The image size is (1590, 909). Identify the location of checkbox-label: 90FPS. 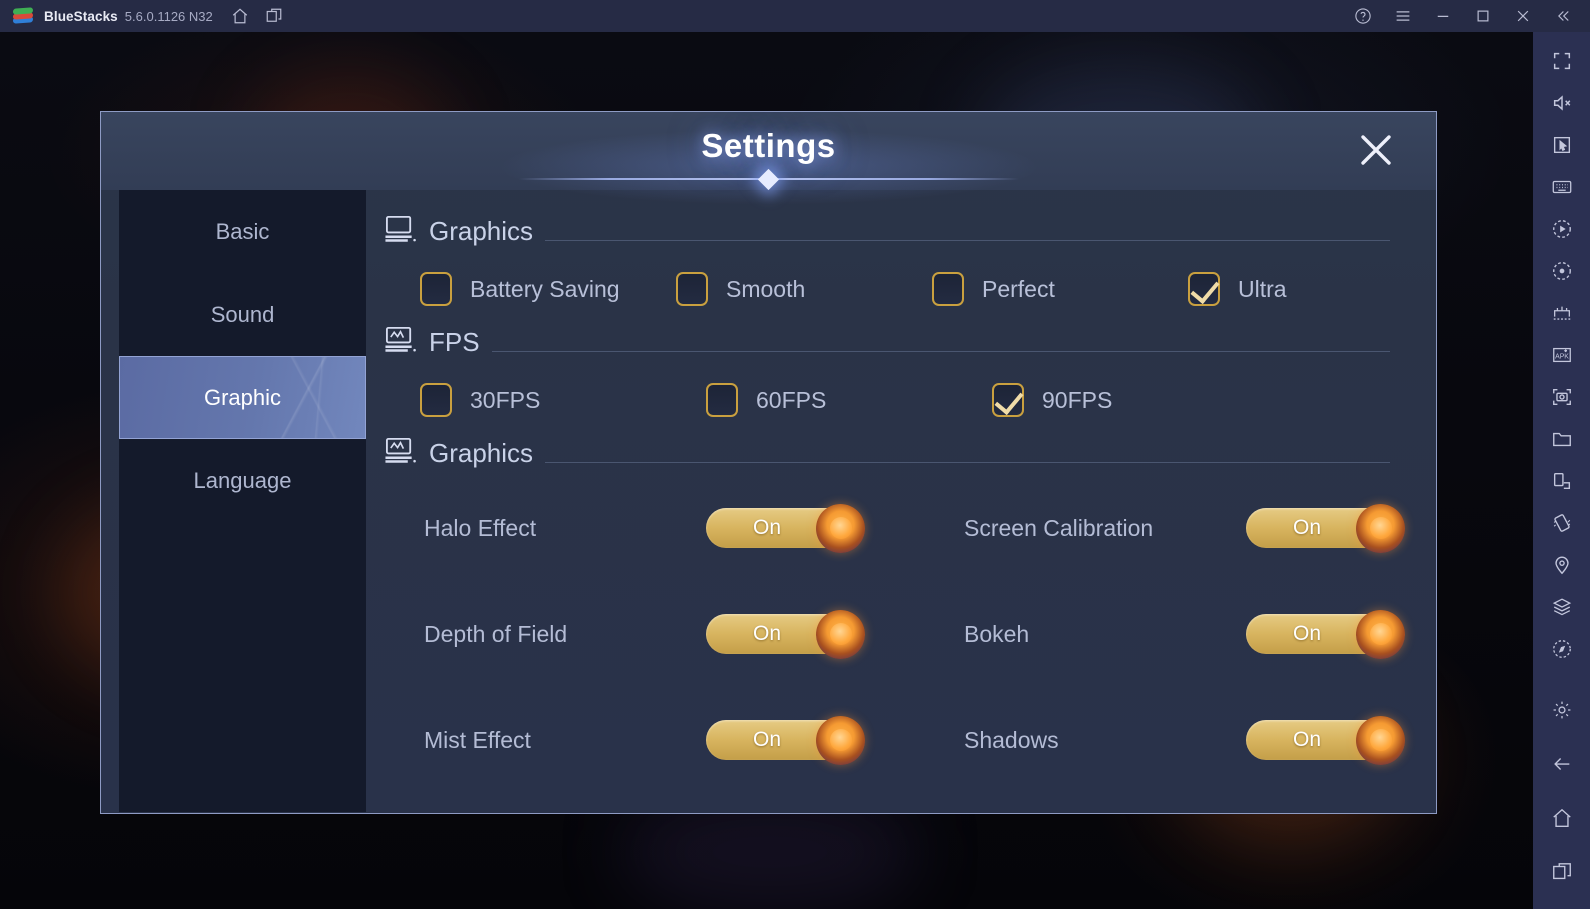
(1077, 399).